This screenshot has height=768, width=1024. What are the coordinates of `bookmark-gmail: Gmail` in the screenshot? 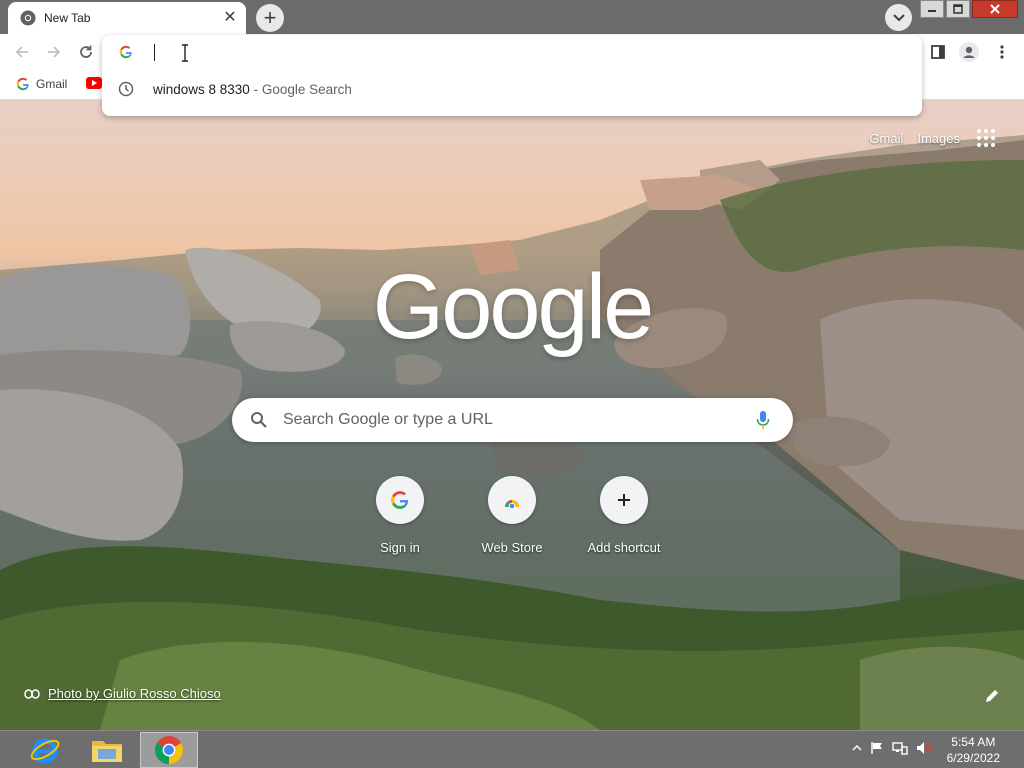 It's located at (41, 84).